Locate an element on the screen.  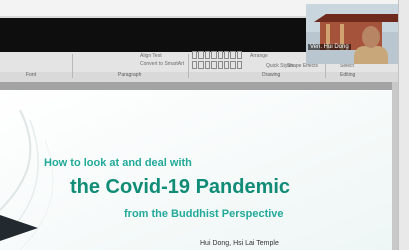
slide-title-line3: from the Buddhist Perspective is located at coordinates (204, 214).